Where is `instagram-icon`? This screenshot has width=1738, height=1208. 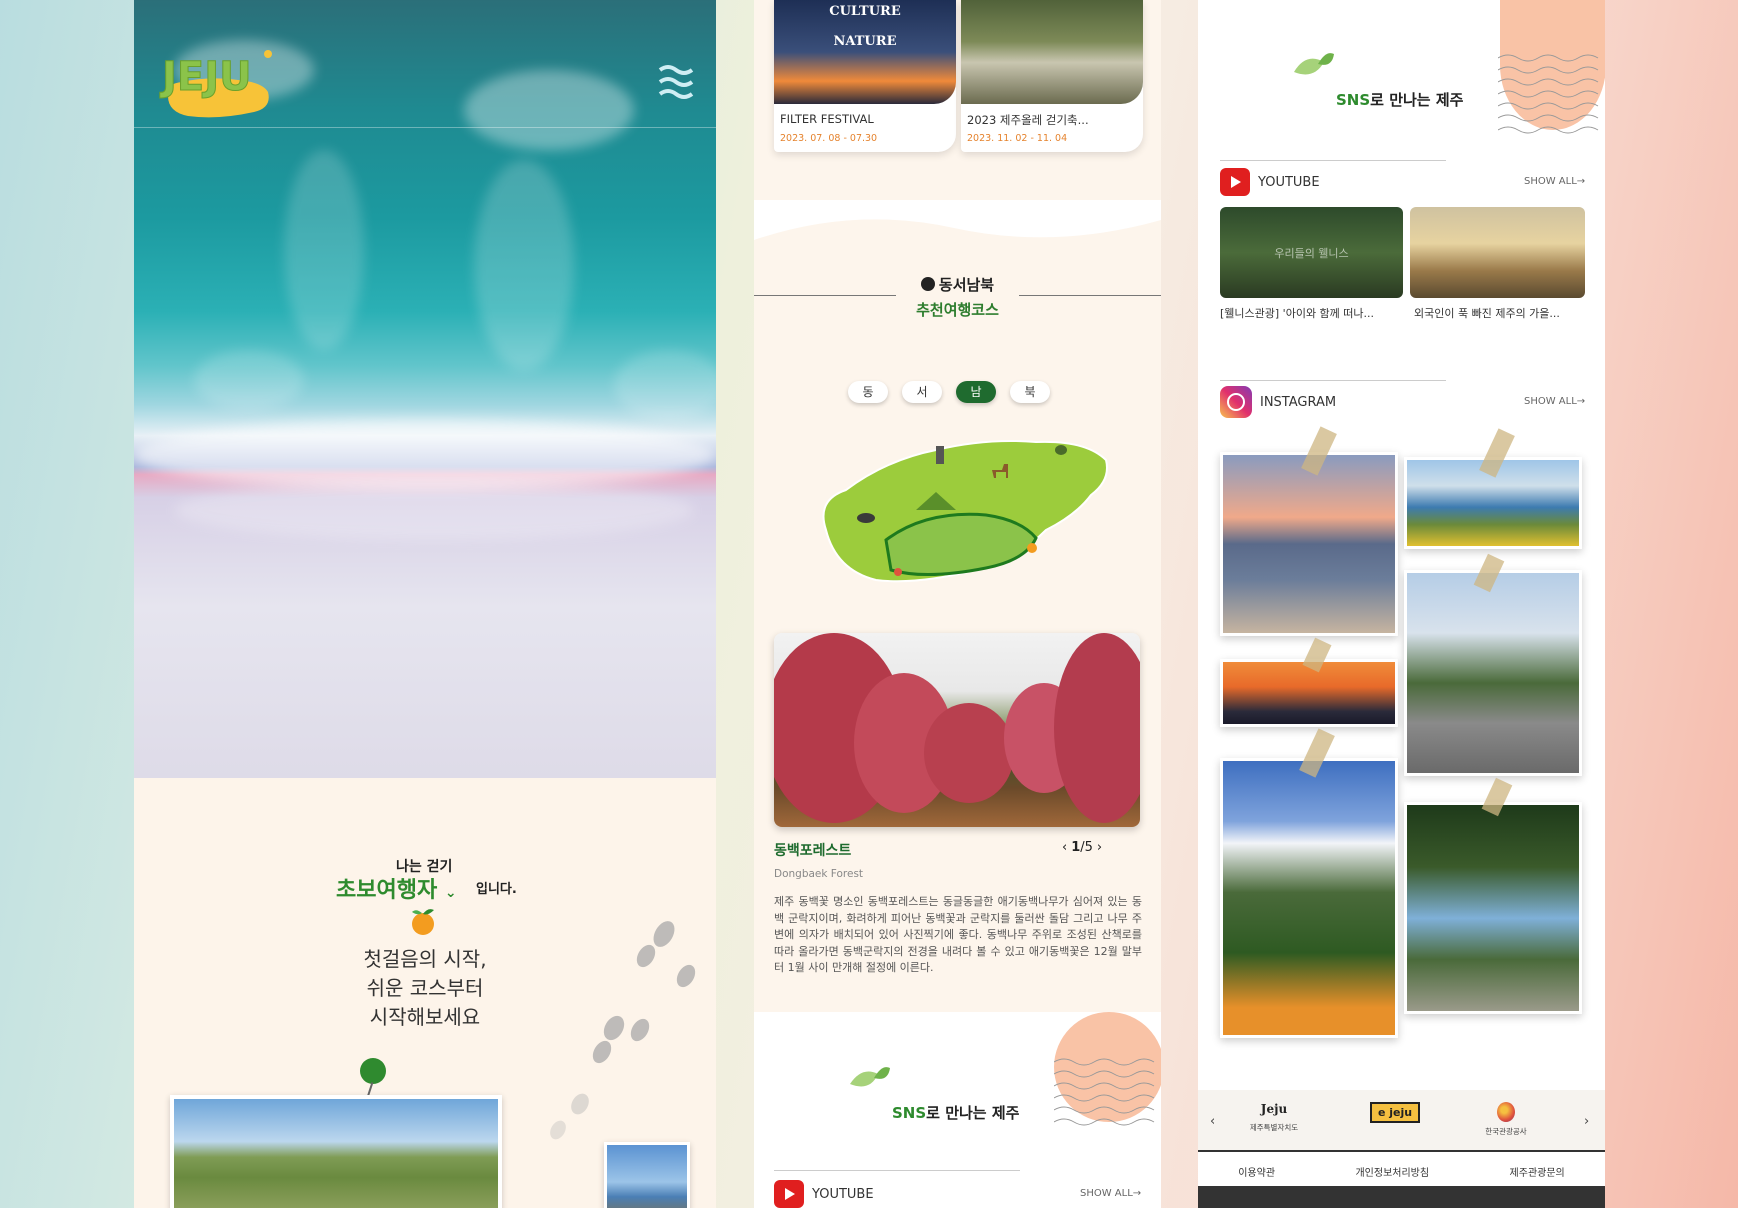
instagram-icon is located at coordinates (1236, 402).